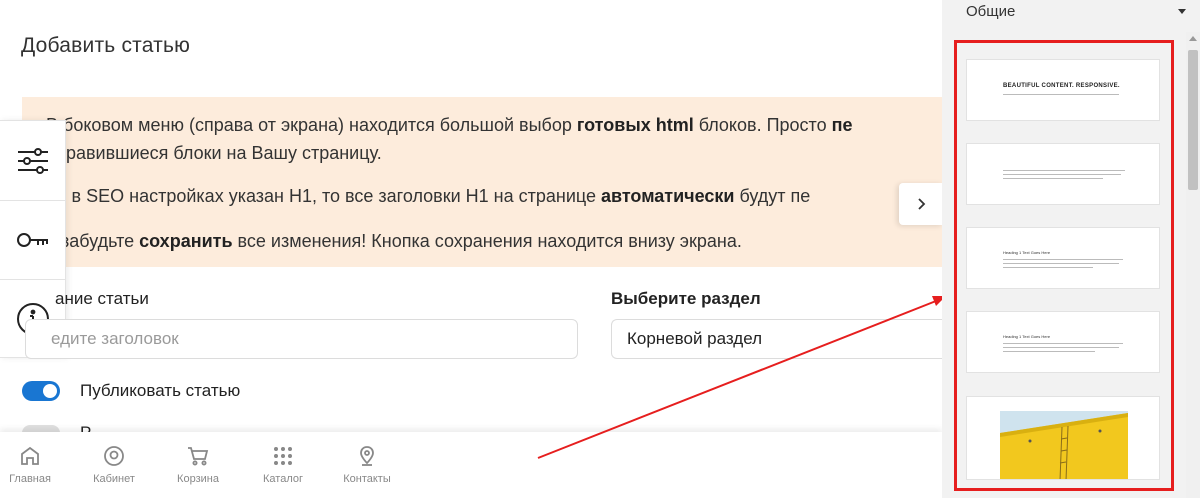 This screenshot has height=498, width=1200. Describe the element at coordinates (1182, 11) in the screenshot. I see `caret-down-icon` at that location.